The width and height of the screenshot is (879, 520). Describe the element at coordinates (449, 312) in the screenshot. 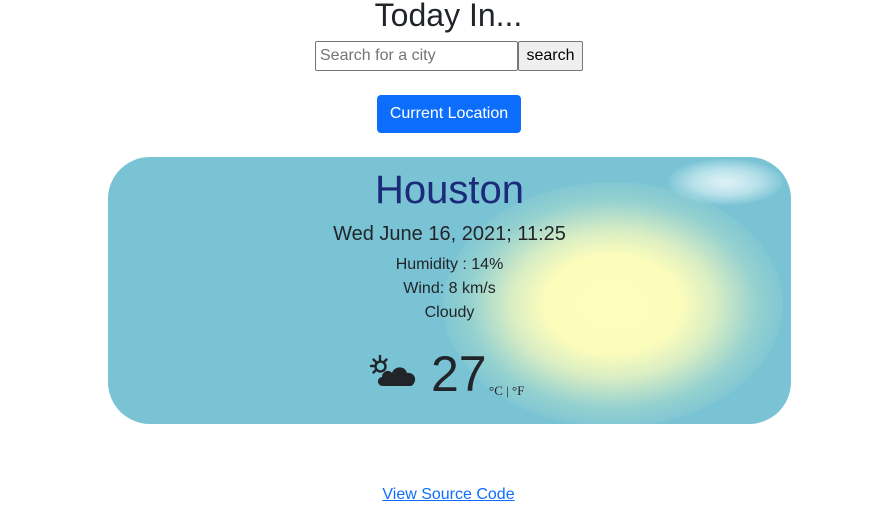

I see `weather-condition: Cloudy` at that location.